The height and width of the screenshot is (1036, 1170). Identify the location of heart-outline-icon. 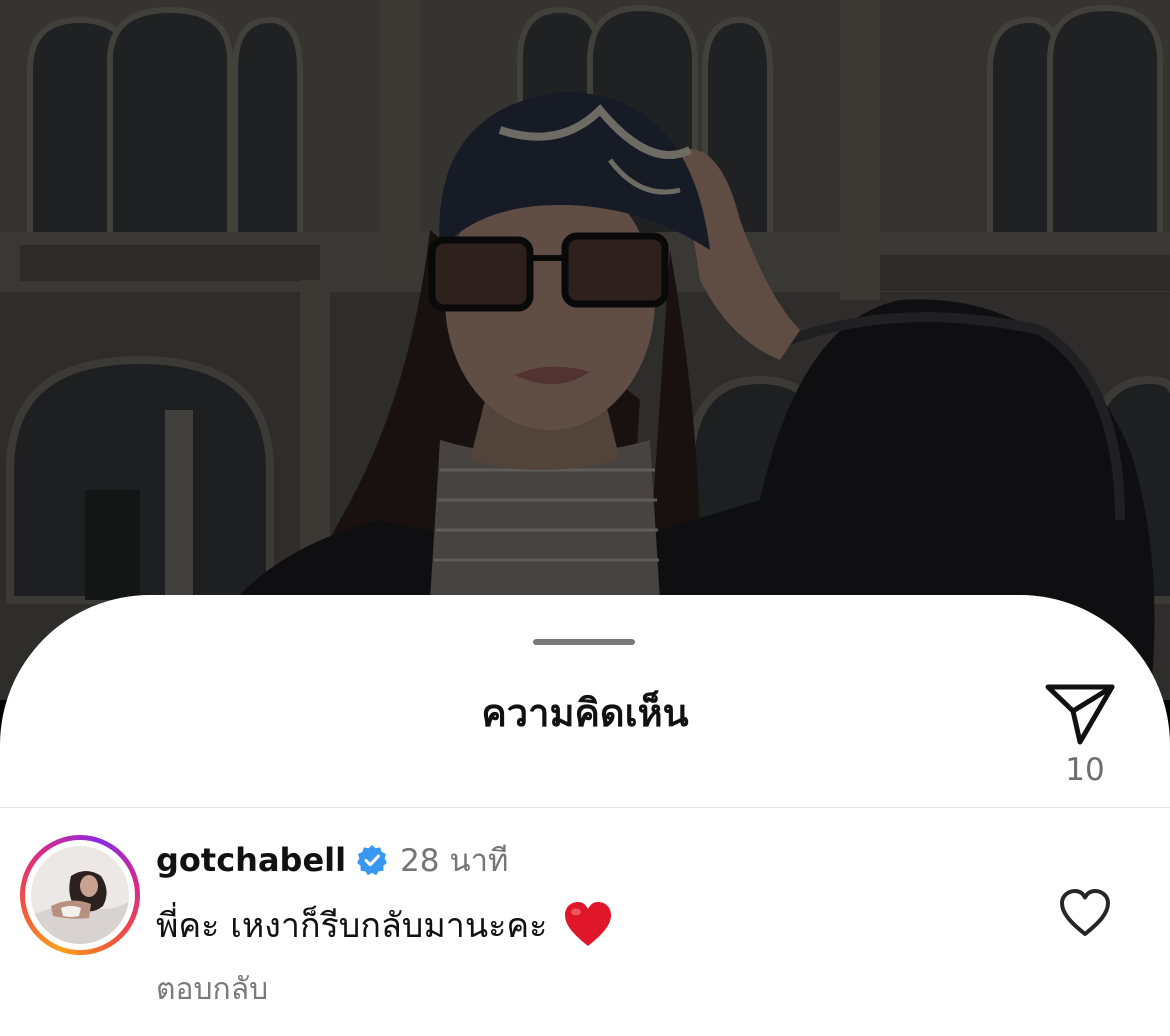
(1085, 913).